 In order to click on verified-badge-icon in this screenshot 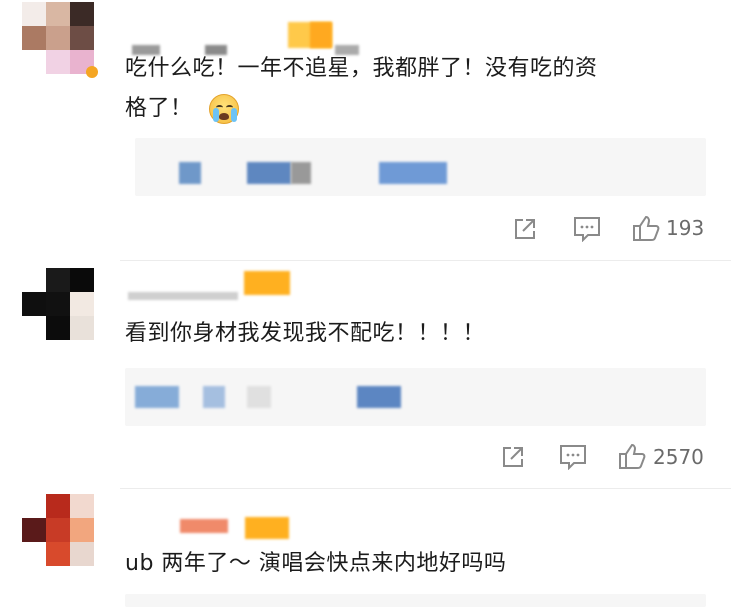, I will do `click(92, 72)`.